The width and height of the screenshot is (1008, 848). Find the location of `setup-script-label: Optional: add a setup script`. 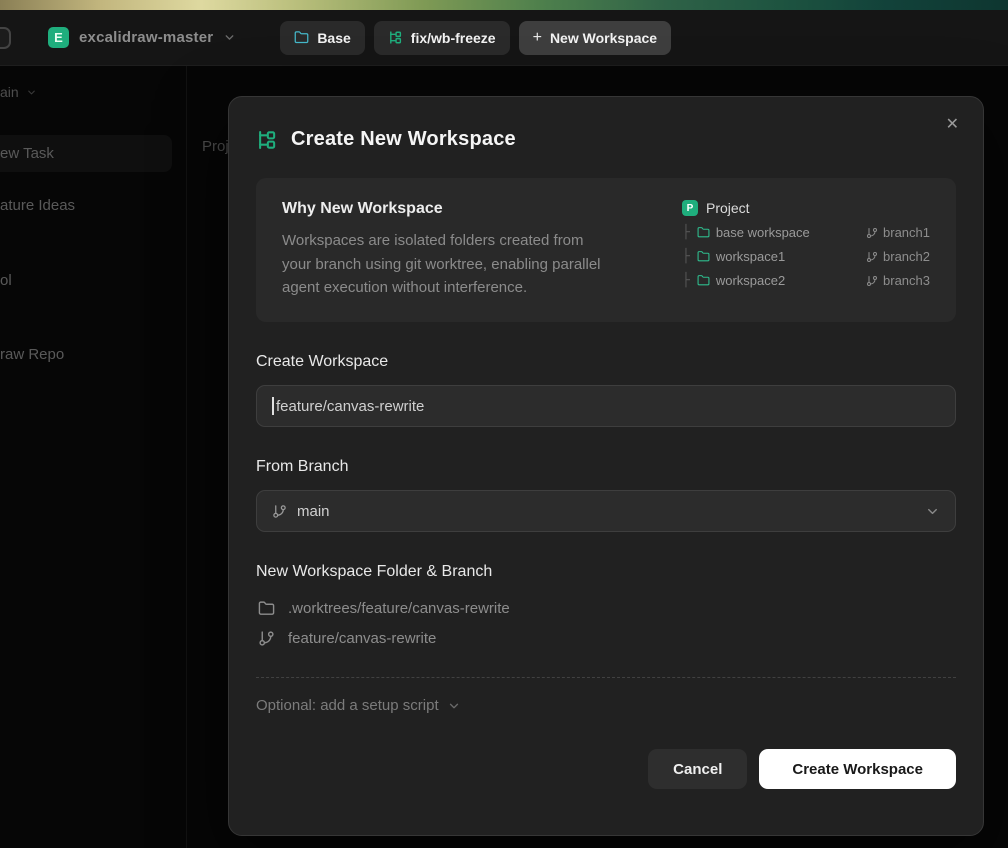

setup-script-label: Optional: add a setup script is located at coordinates (347, 706).